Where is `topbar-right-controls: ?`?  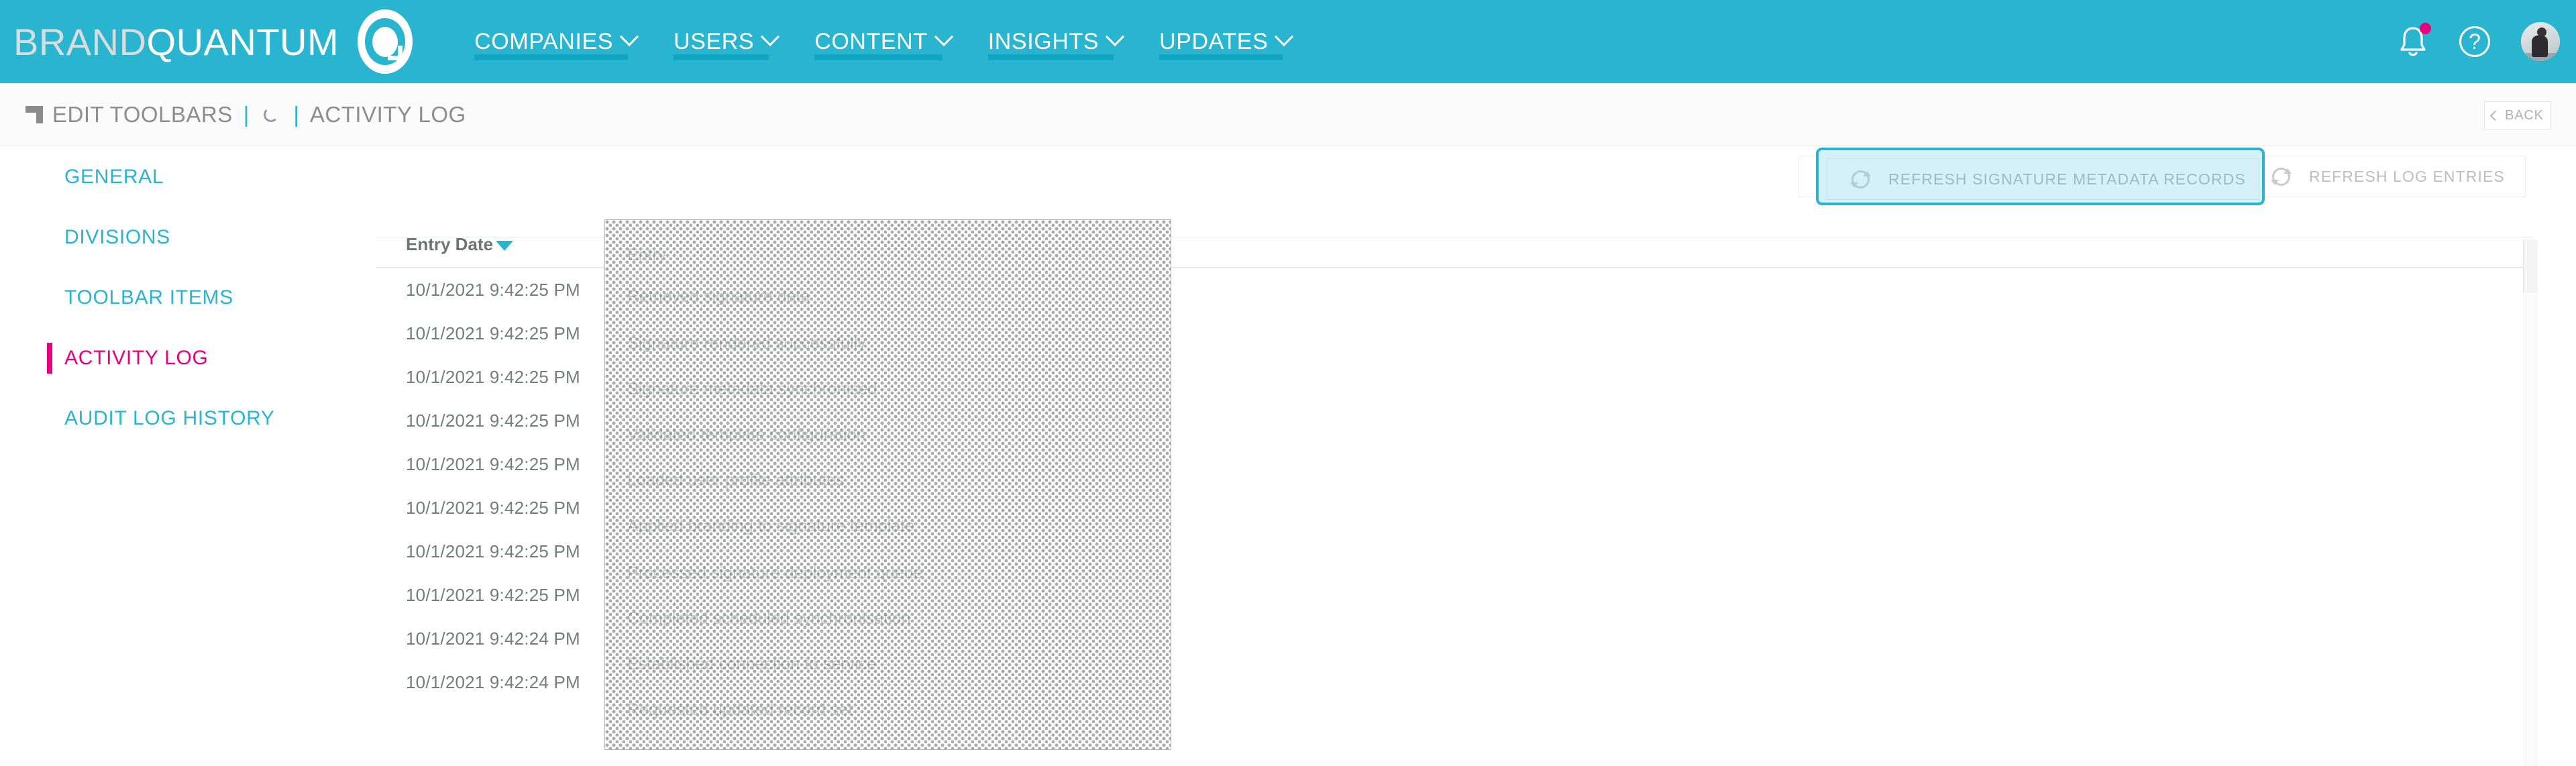
topbar-right-controls: ? is located at coordinates (2479, 41).